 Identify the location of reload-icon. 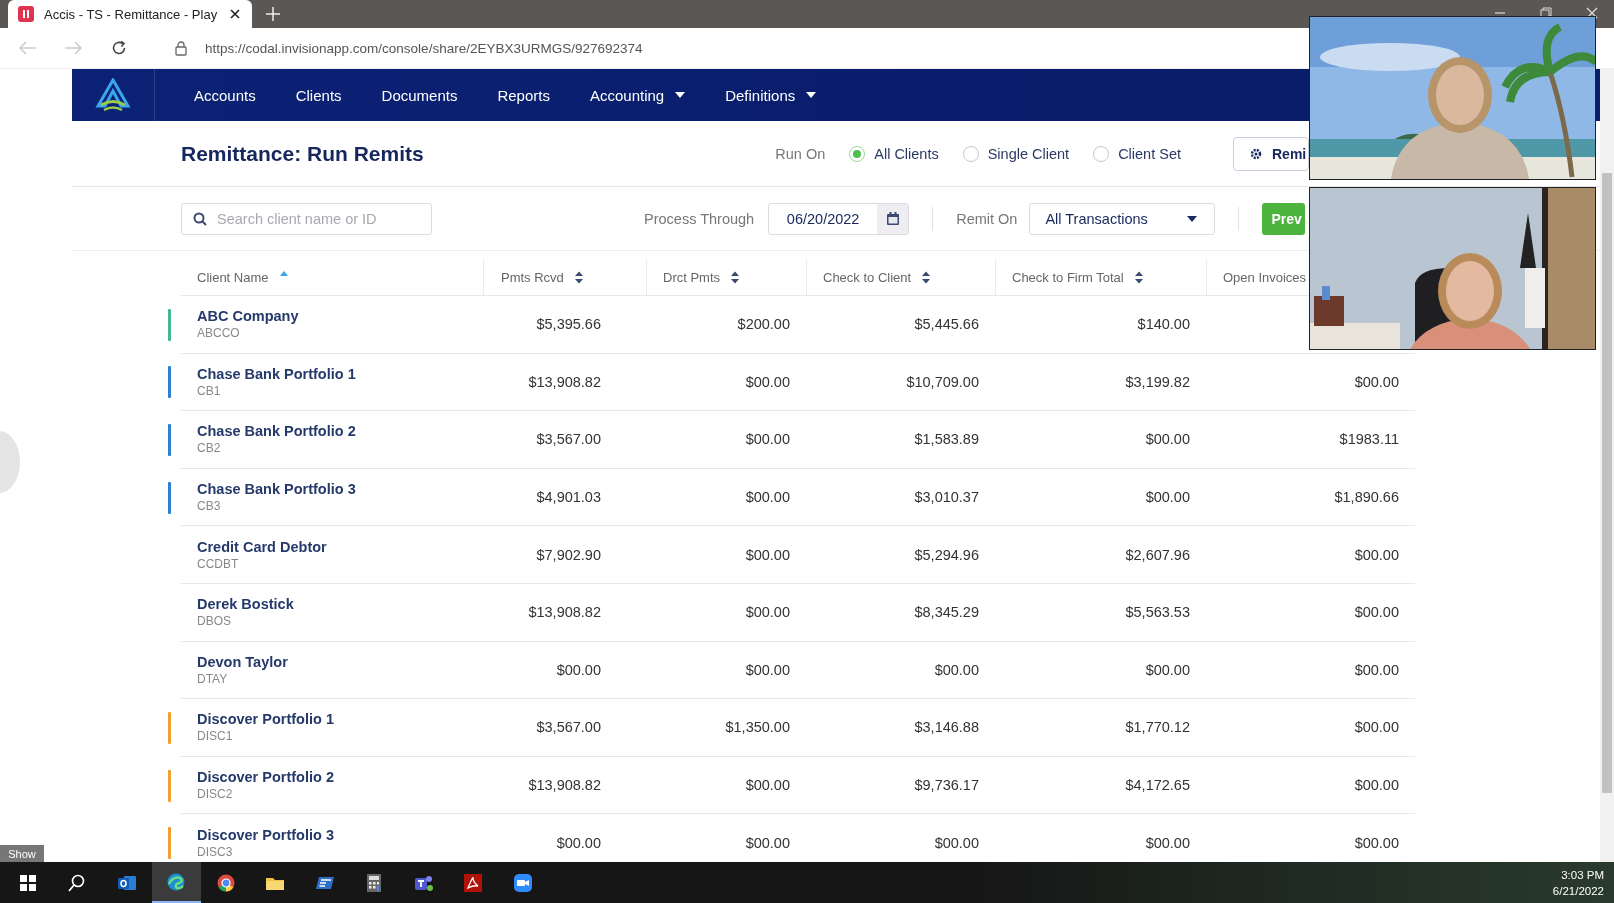
(119, 48).